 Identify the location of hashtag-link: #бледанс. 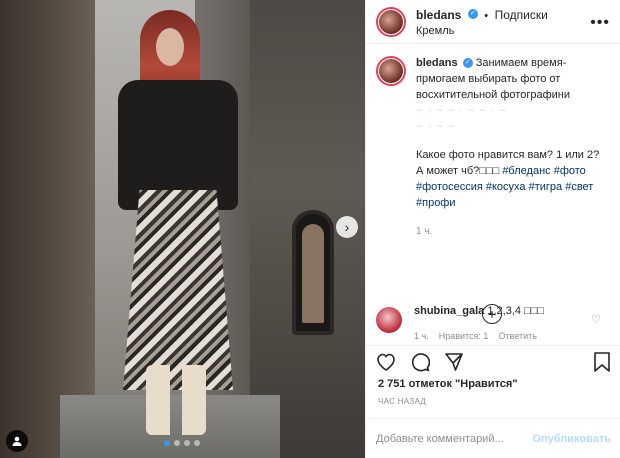
(526, 171).